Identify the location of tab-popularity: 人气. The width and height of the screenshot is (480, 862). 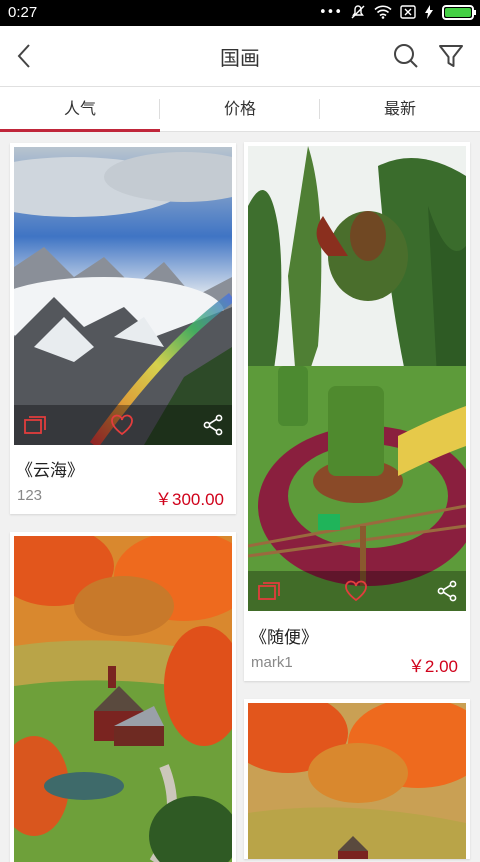
(80, 109).